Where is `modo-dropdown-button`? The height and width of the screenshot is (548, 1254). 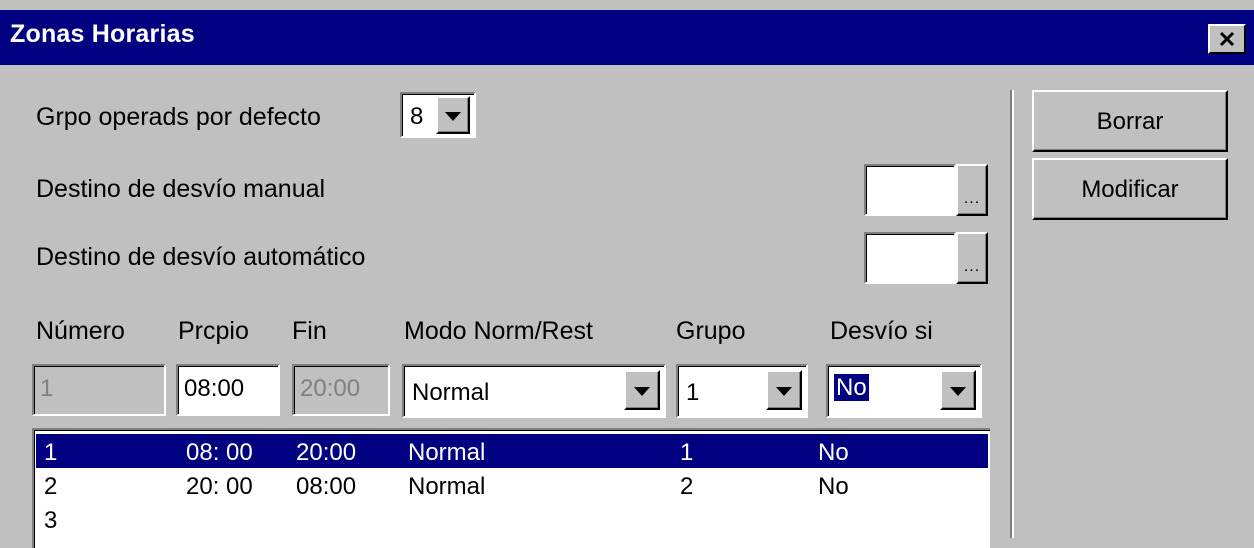 modo-dropdown-button is located at coordinates (642, 390).